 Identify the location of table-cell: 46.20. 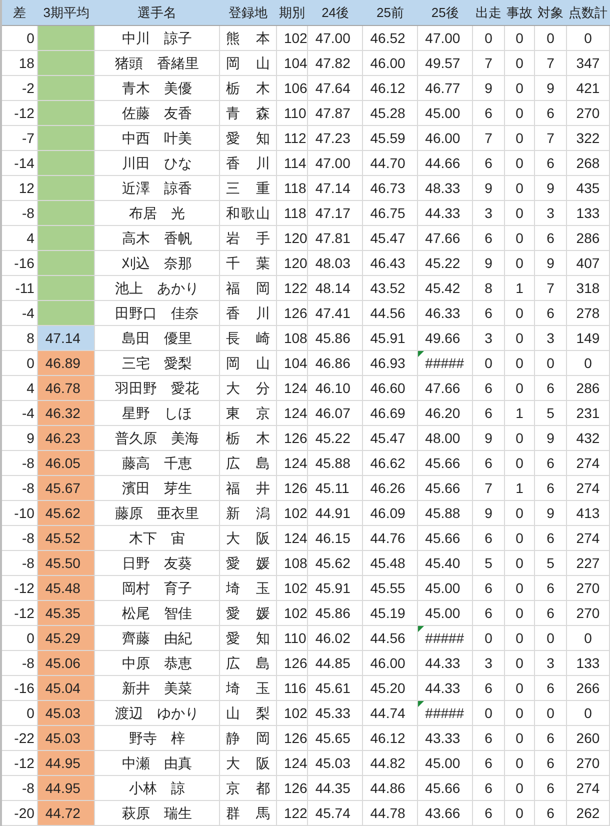
(445, 413).